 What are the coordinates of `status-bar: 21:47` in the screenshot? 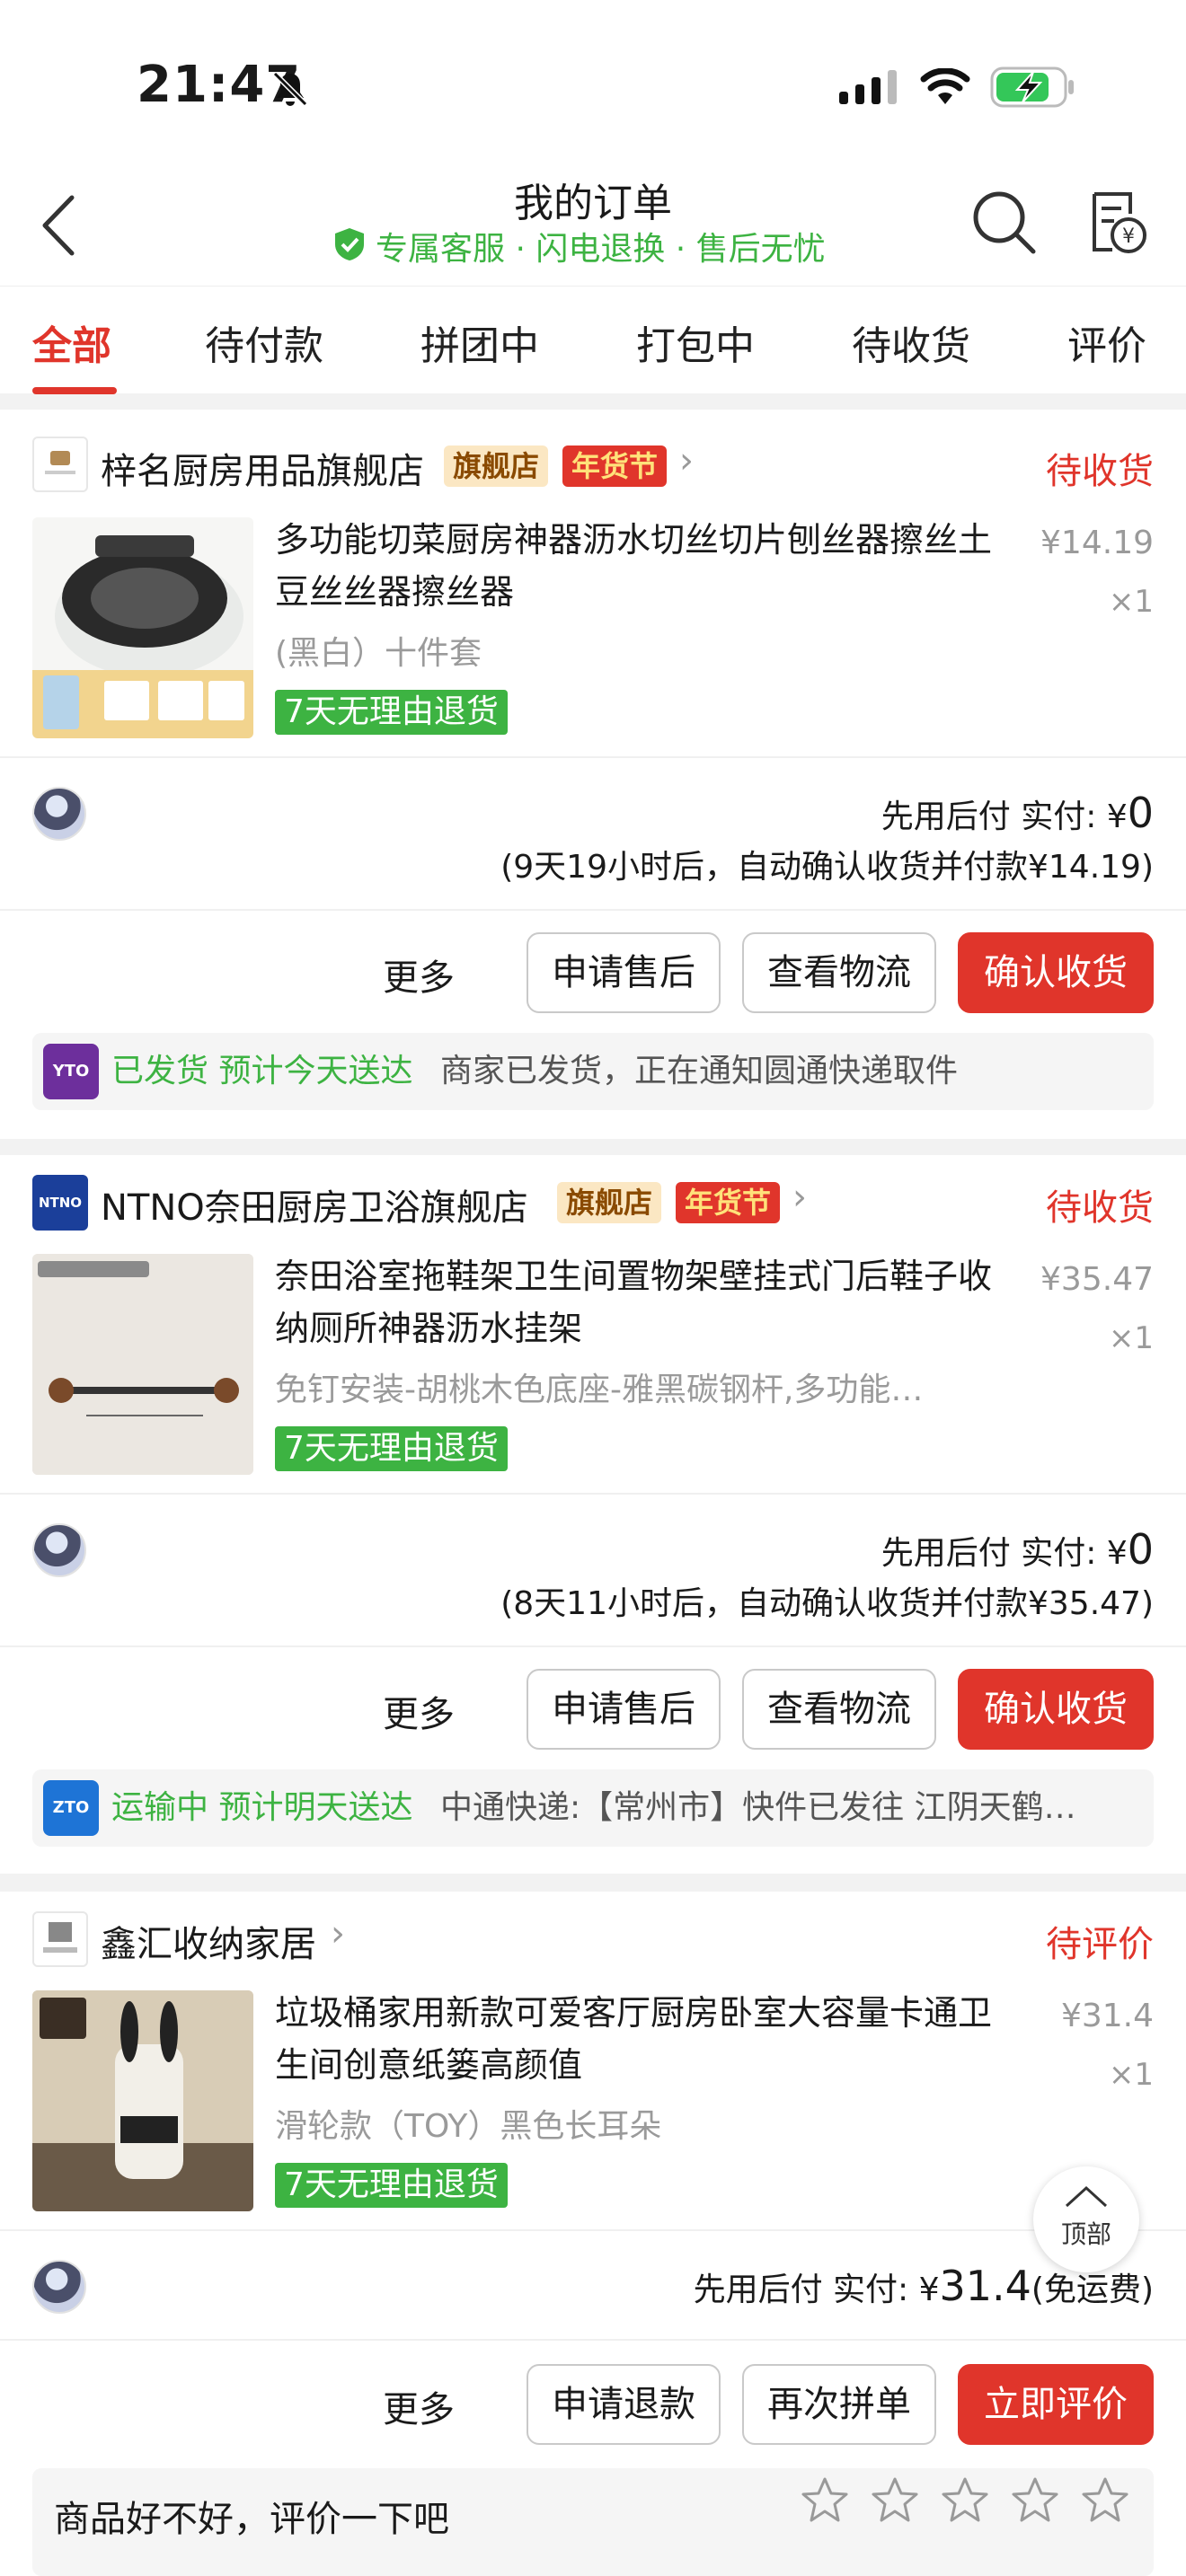 It's located at (593, 85).